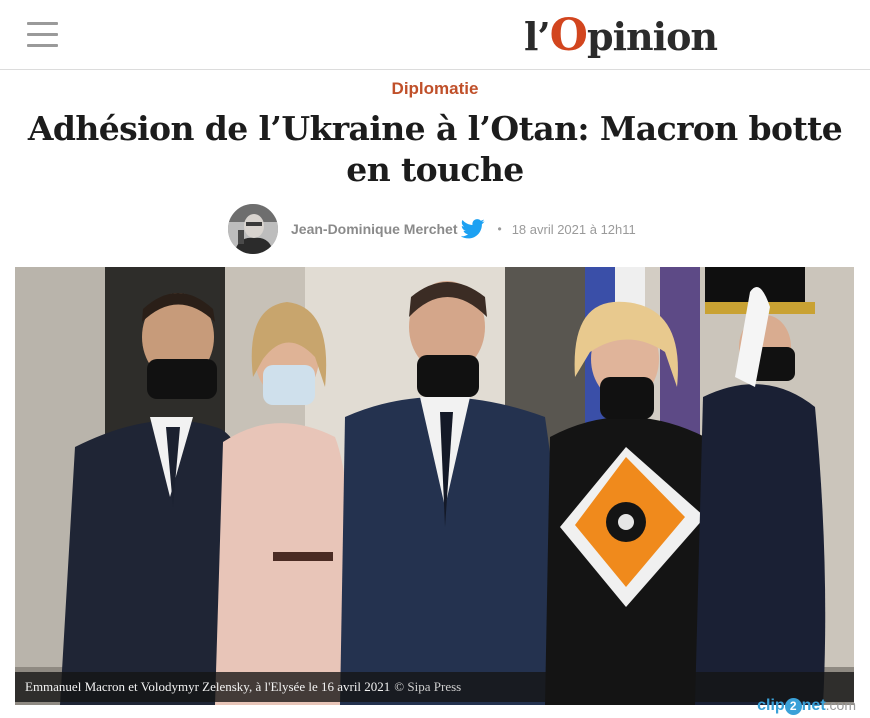  I want to click on site-logo: l’Opinion, so click(621, 35).